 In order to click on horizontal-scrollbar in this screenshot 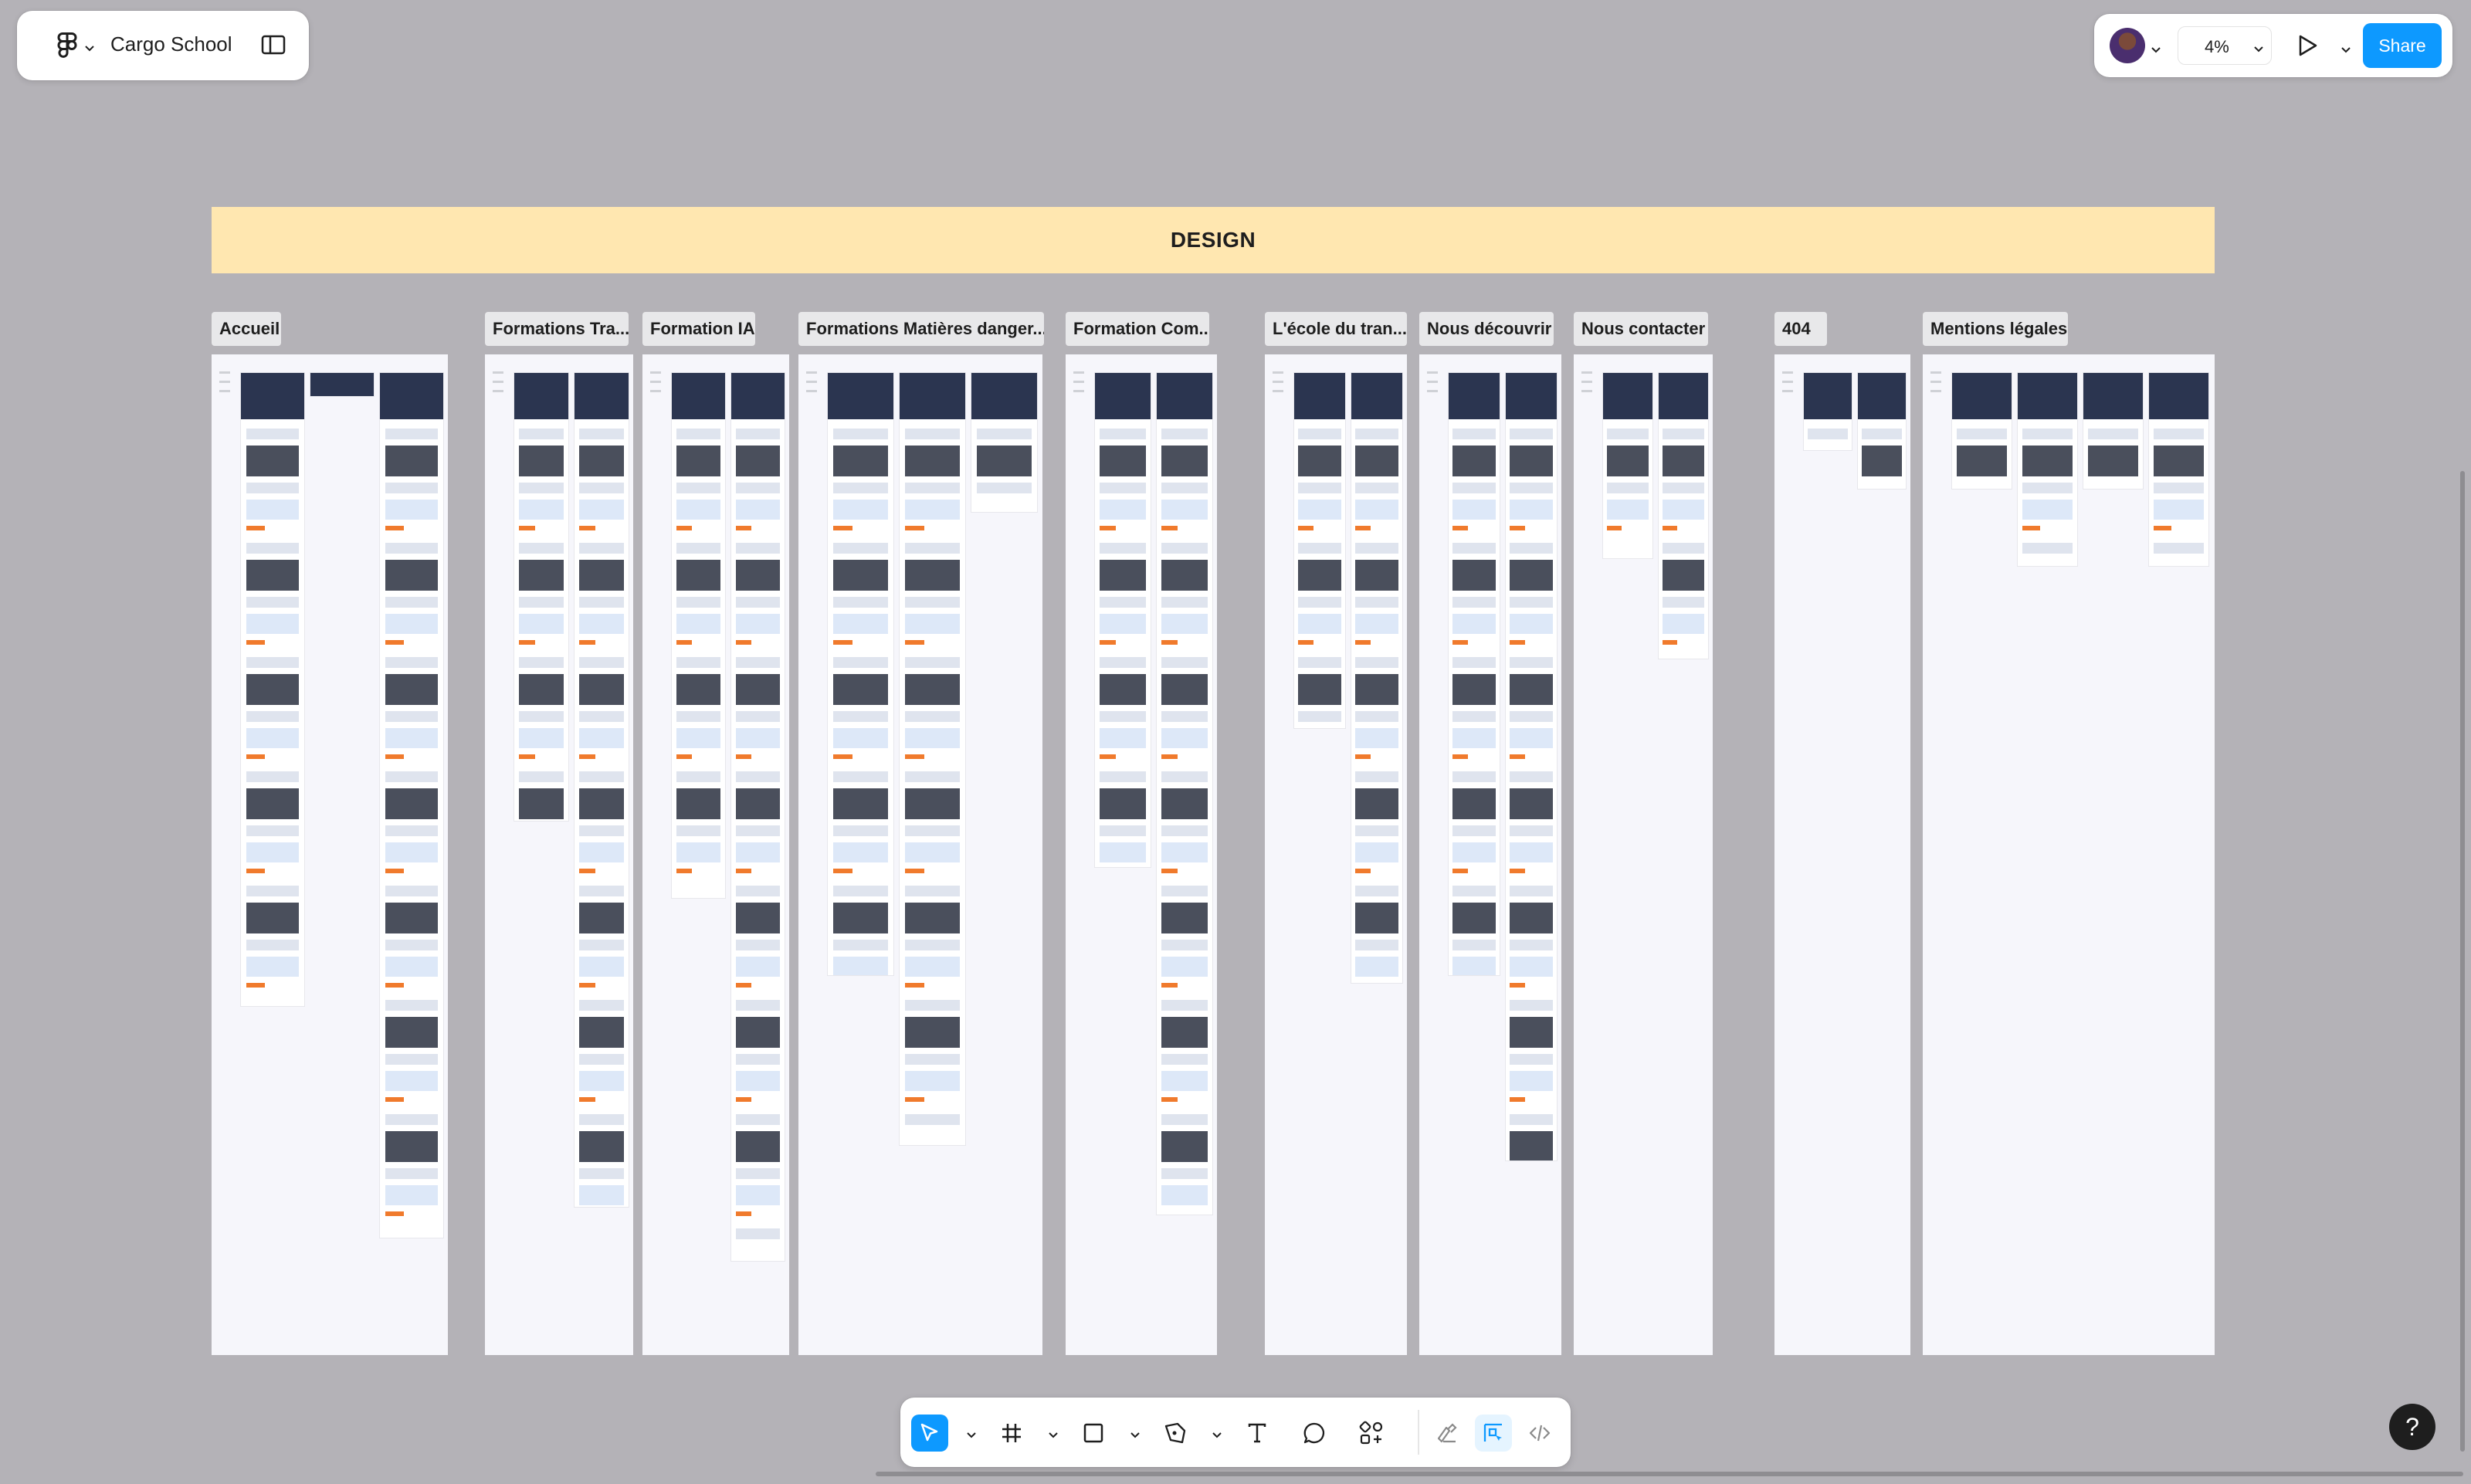, I will do `click(1670, 1474)`.